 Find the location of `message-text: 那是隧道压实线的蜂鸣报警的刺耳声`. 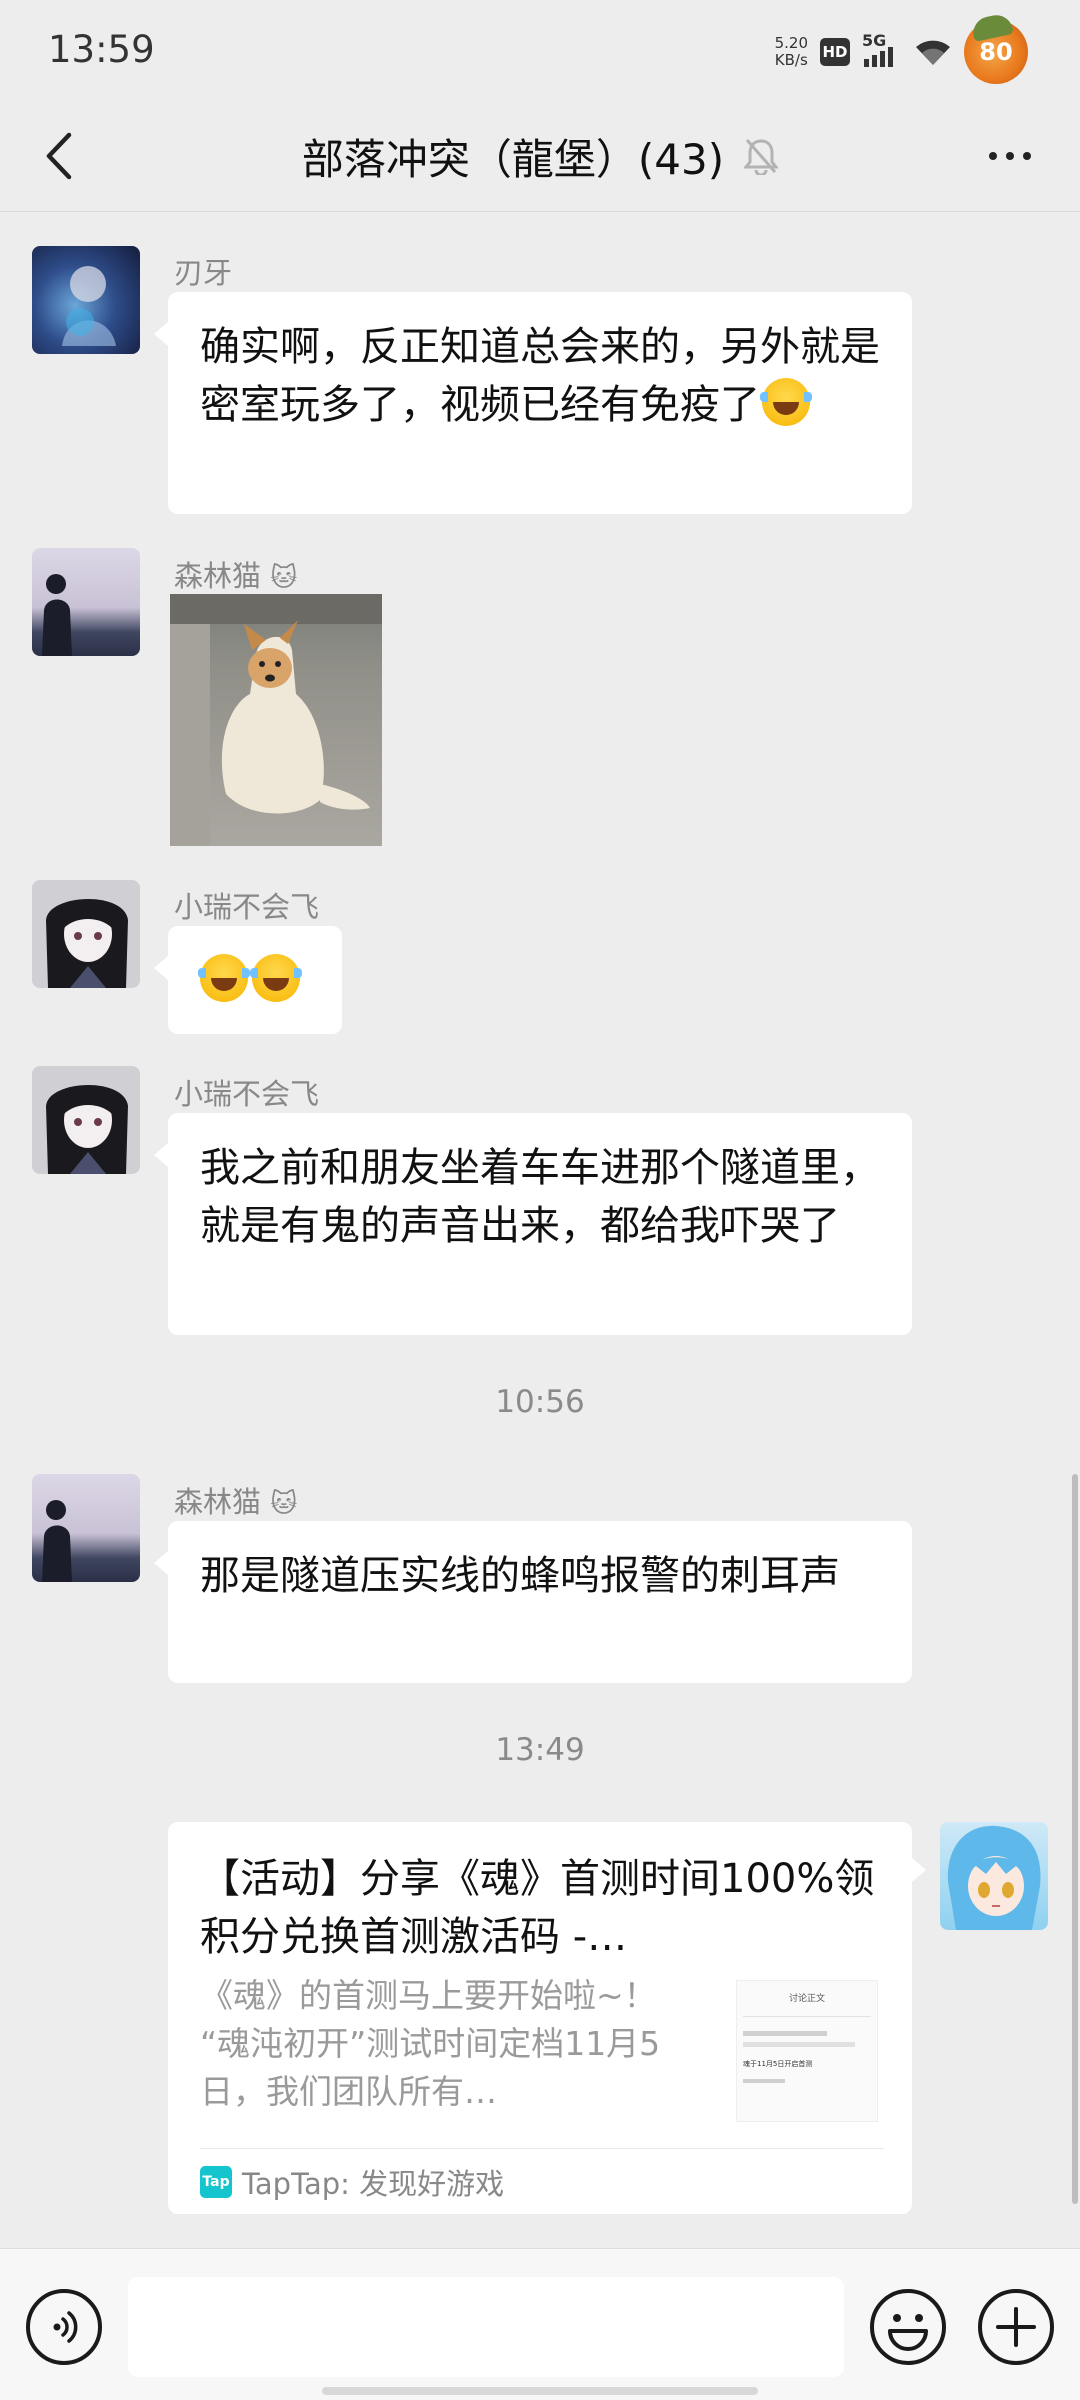

message-text: 那是隧道压实线的蜂鸣报警的刺耳声 is located at coordinates (520, 1576).